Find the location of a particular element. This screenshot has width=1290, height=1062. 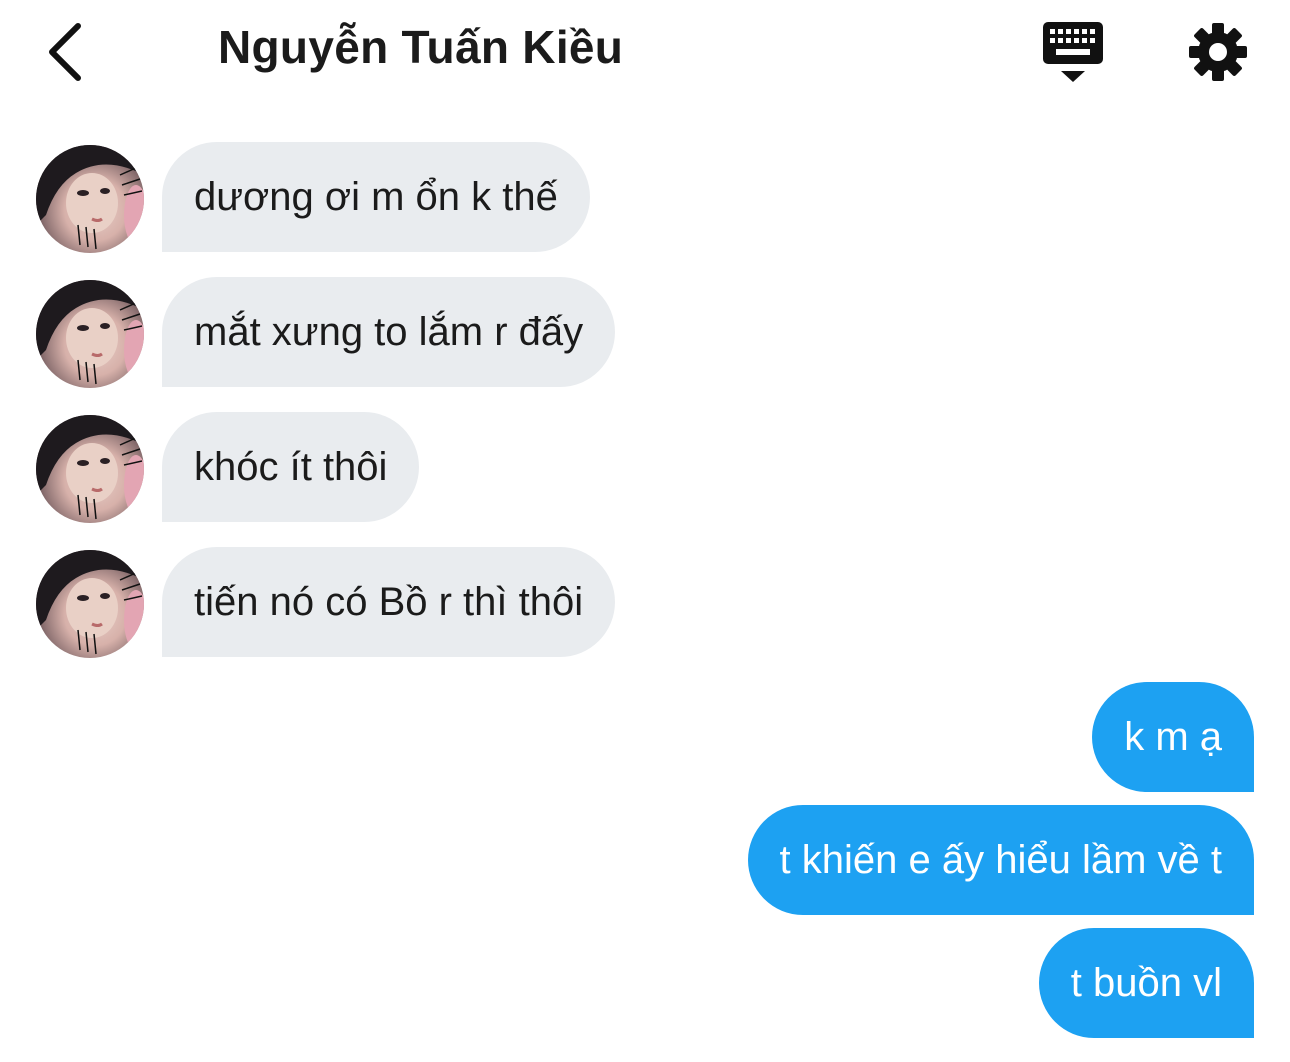

settings-button is located at coordinates (1218, 52).